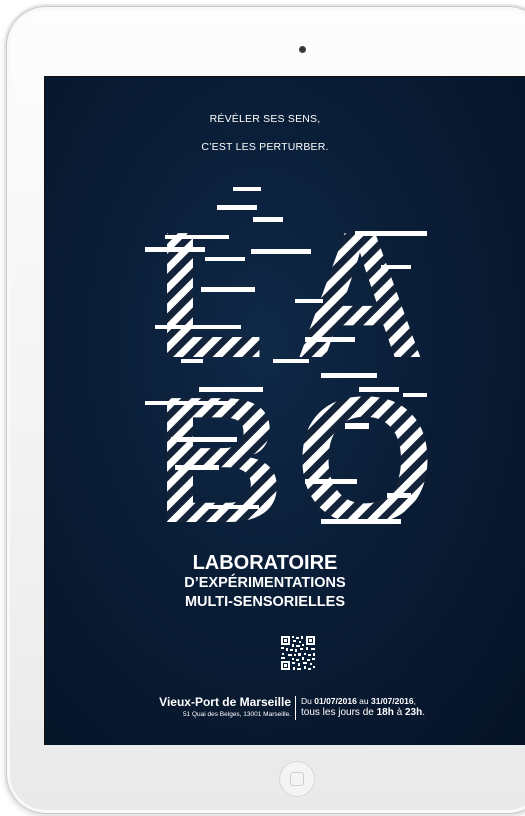 The width and height of the screenshot is (525, 816). I want to click on dates-middle: au, so click(364, 701).